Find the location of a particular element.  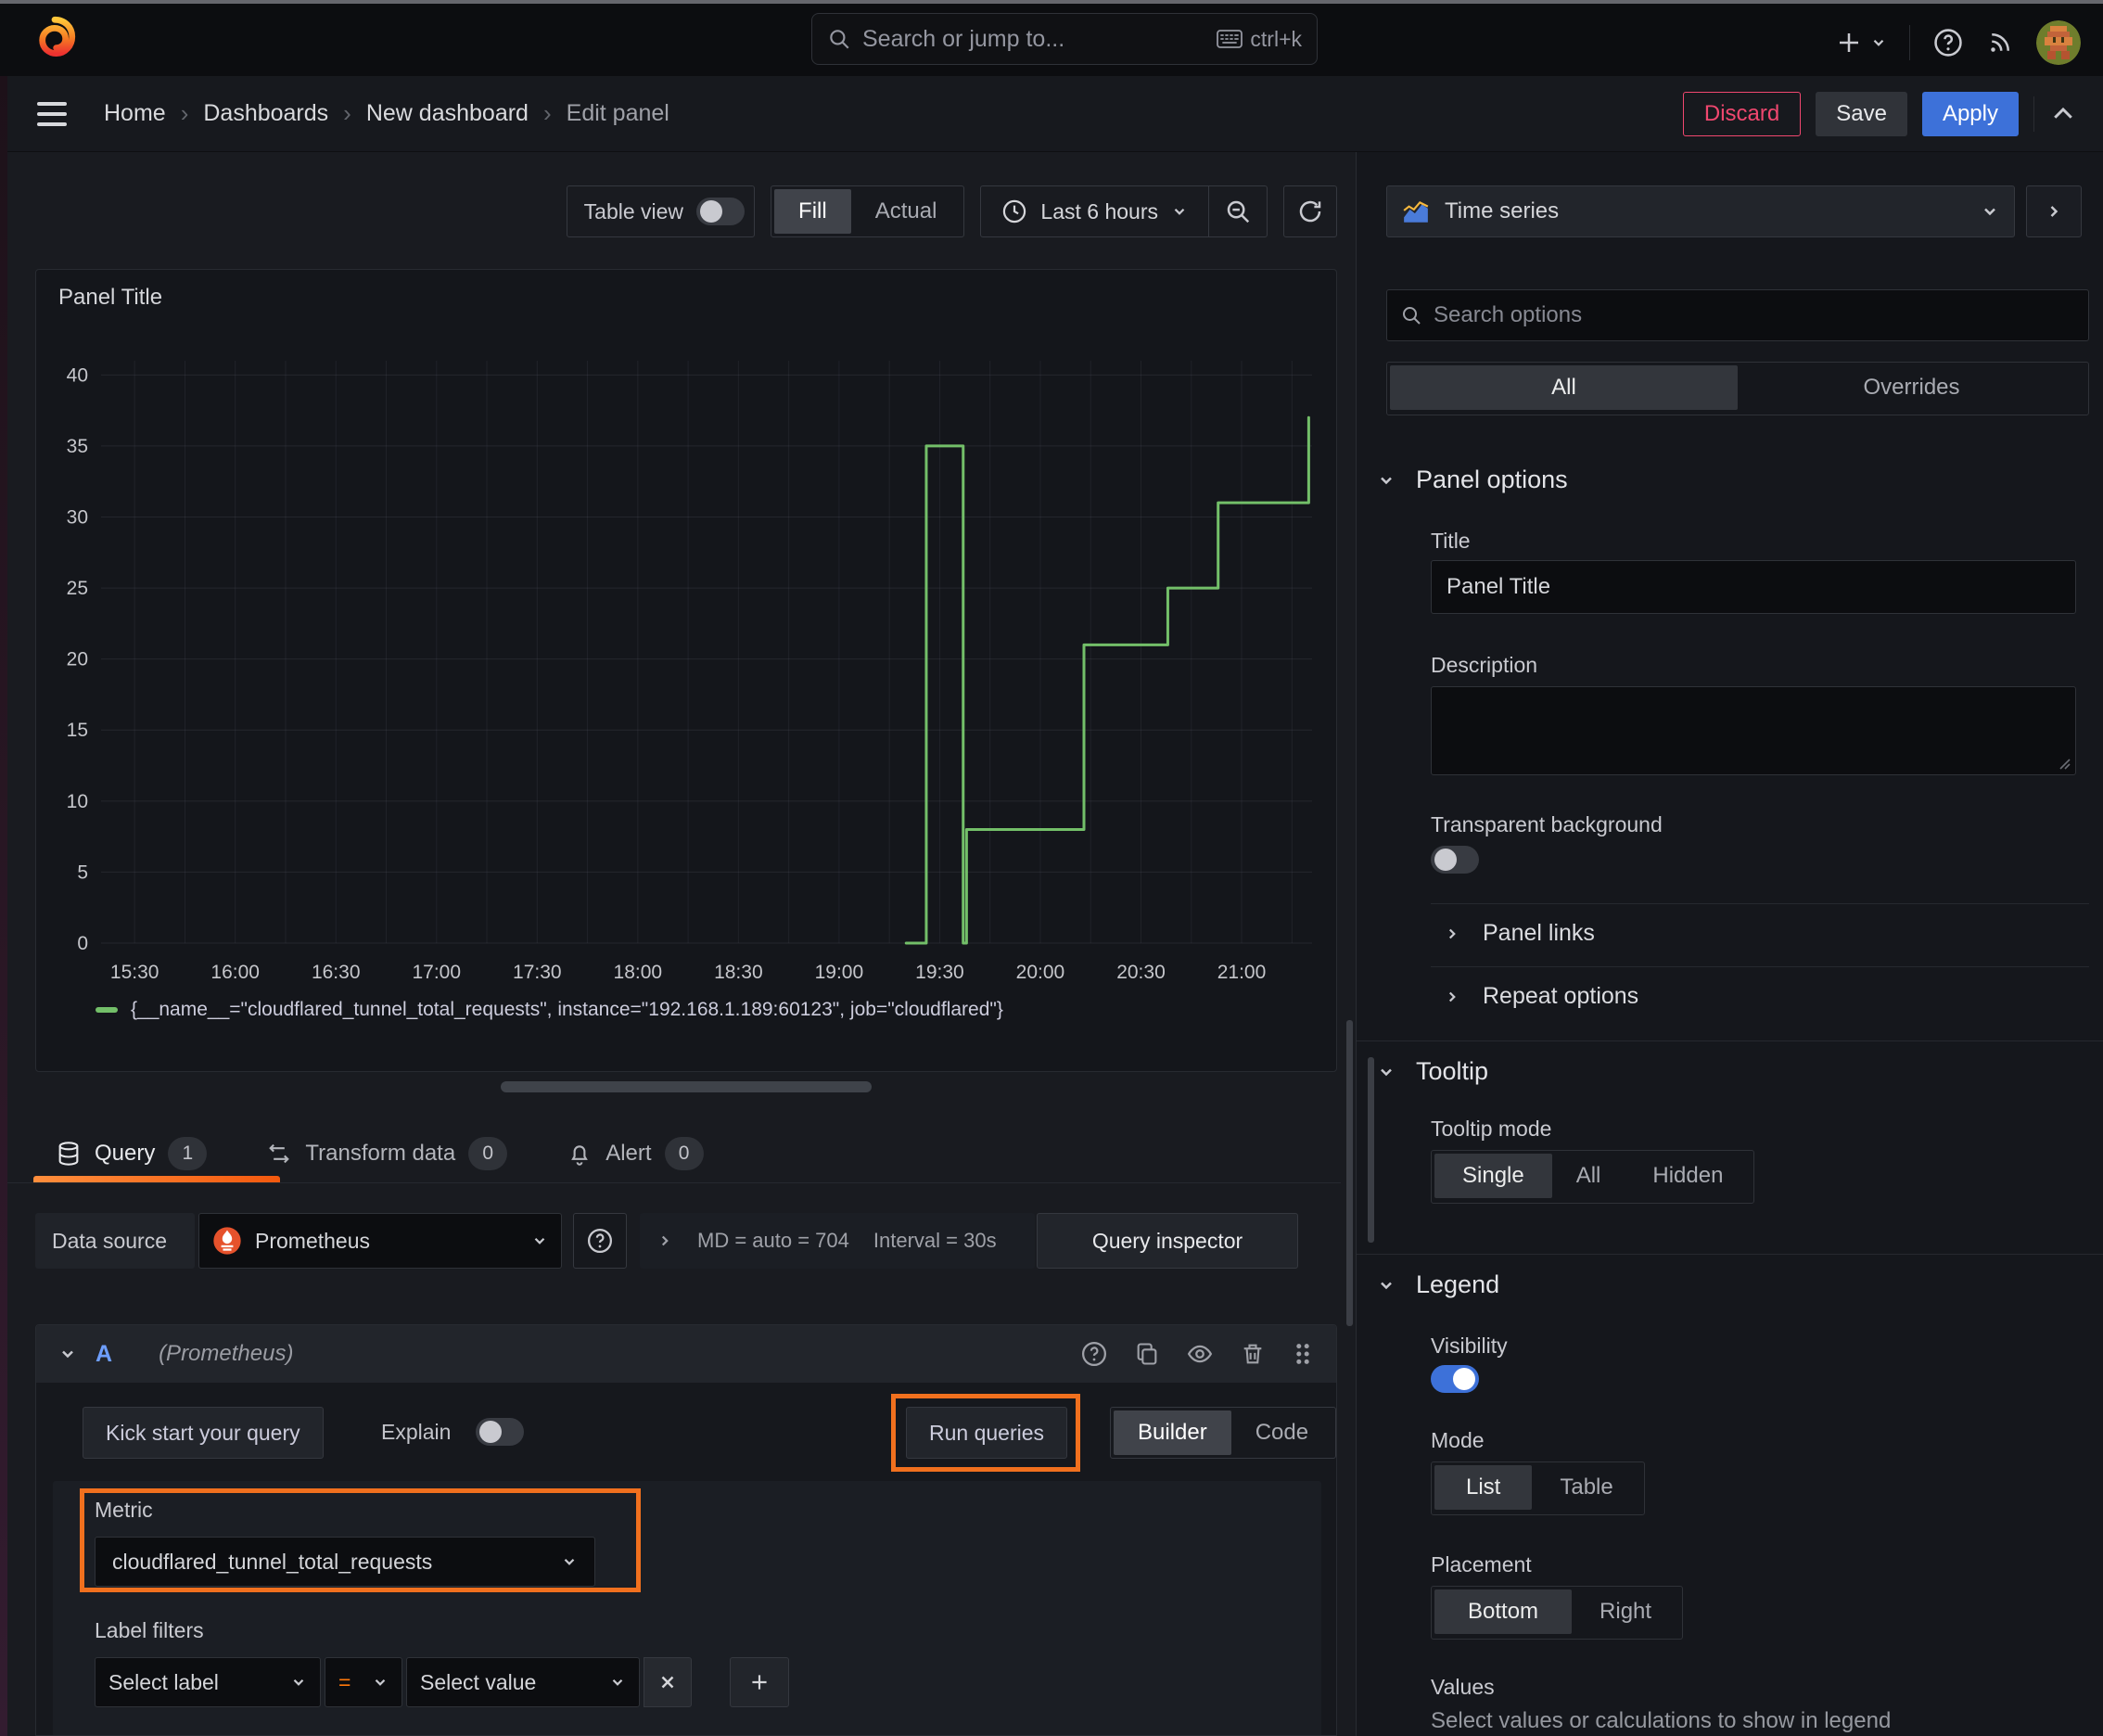

breadcrumb-dashboards: Dashboards is located at coordinates (265, 114).